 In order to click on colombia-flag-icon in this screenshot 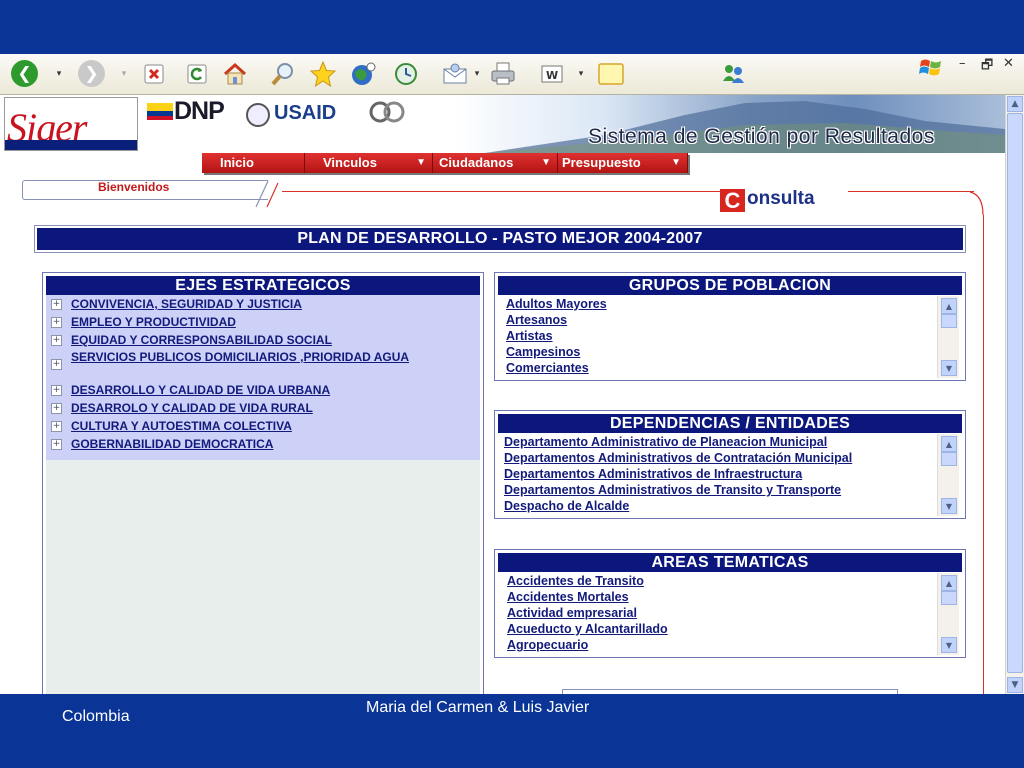, I will do `click(160, 111)`.